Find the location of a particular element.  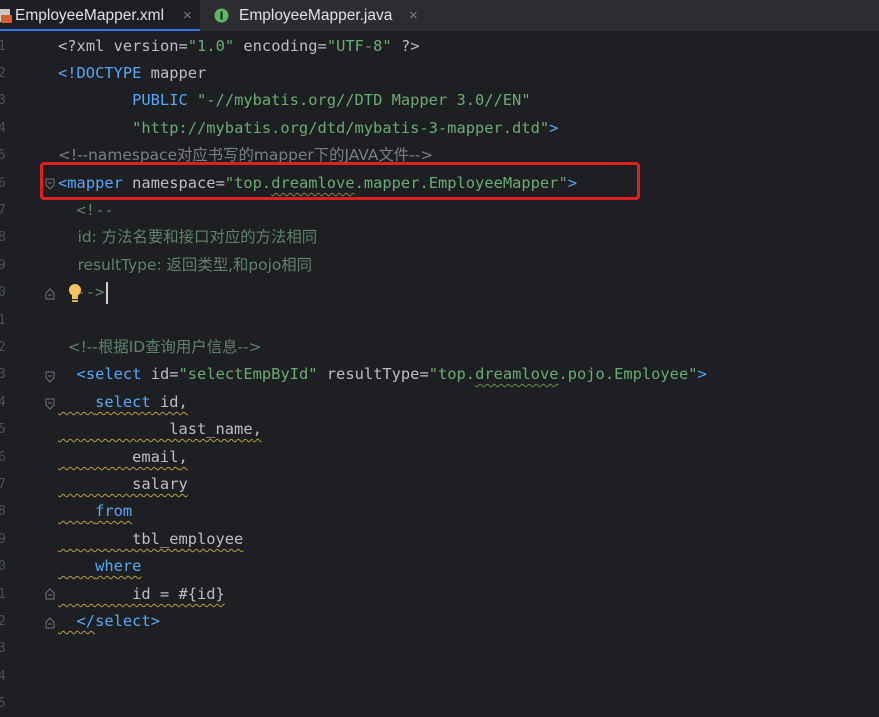

code-token: mapper is located at coordinates (174, 73).